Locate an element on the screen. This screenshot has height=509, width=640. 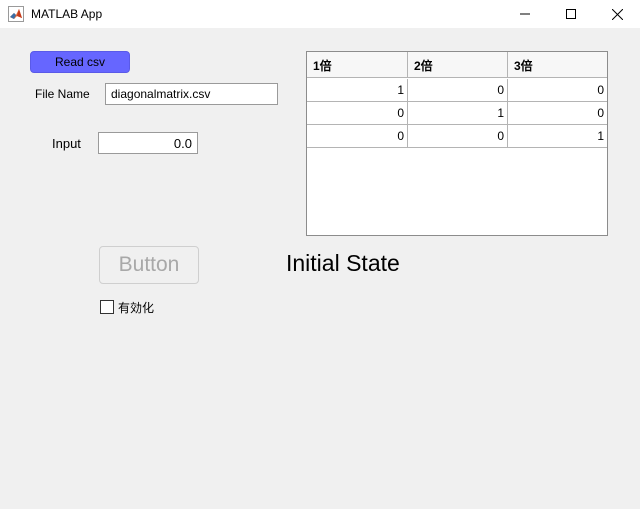
table-row: 0 1 0 is located at coordinates (457, 113).